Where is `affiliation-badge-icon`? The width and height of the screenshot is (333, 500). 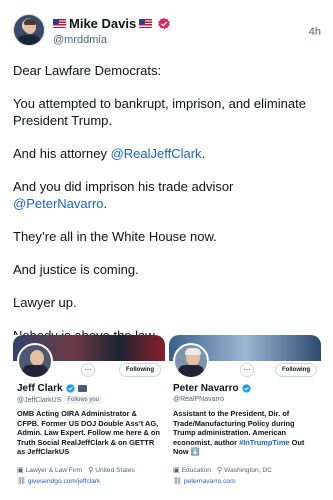
affiliation-badge-icon is located at coordinates (82, 388).